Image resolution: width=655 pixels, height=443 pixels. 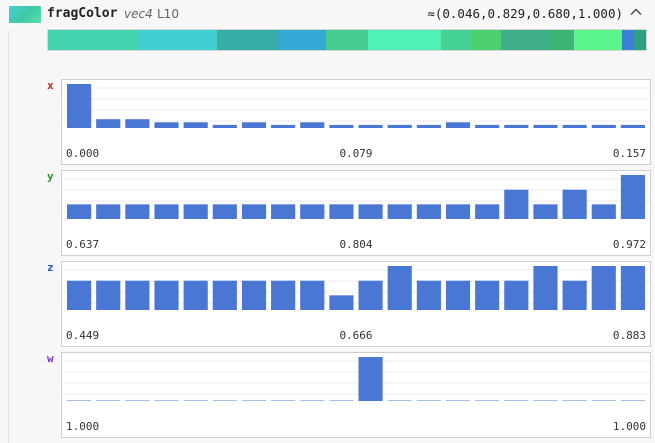 I want to click on histogram-plot, so click(x=356, y=379).